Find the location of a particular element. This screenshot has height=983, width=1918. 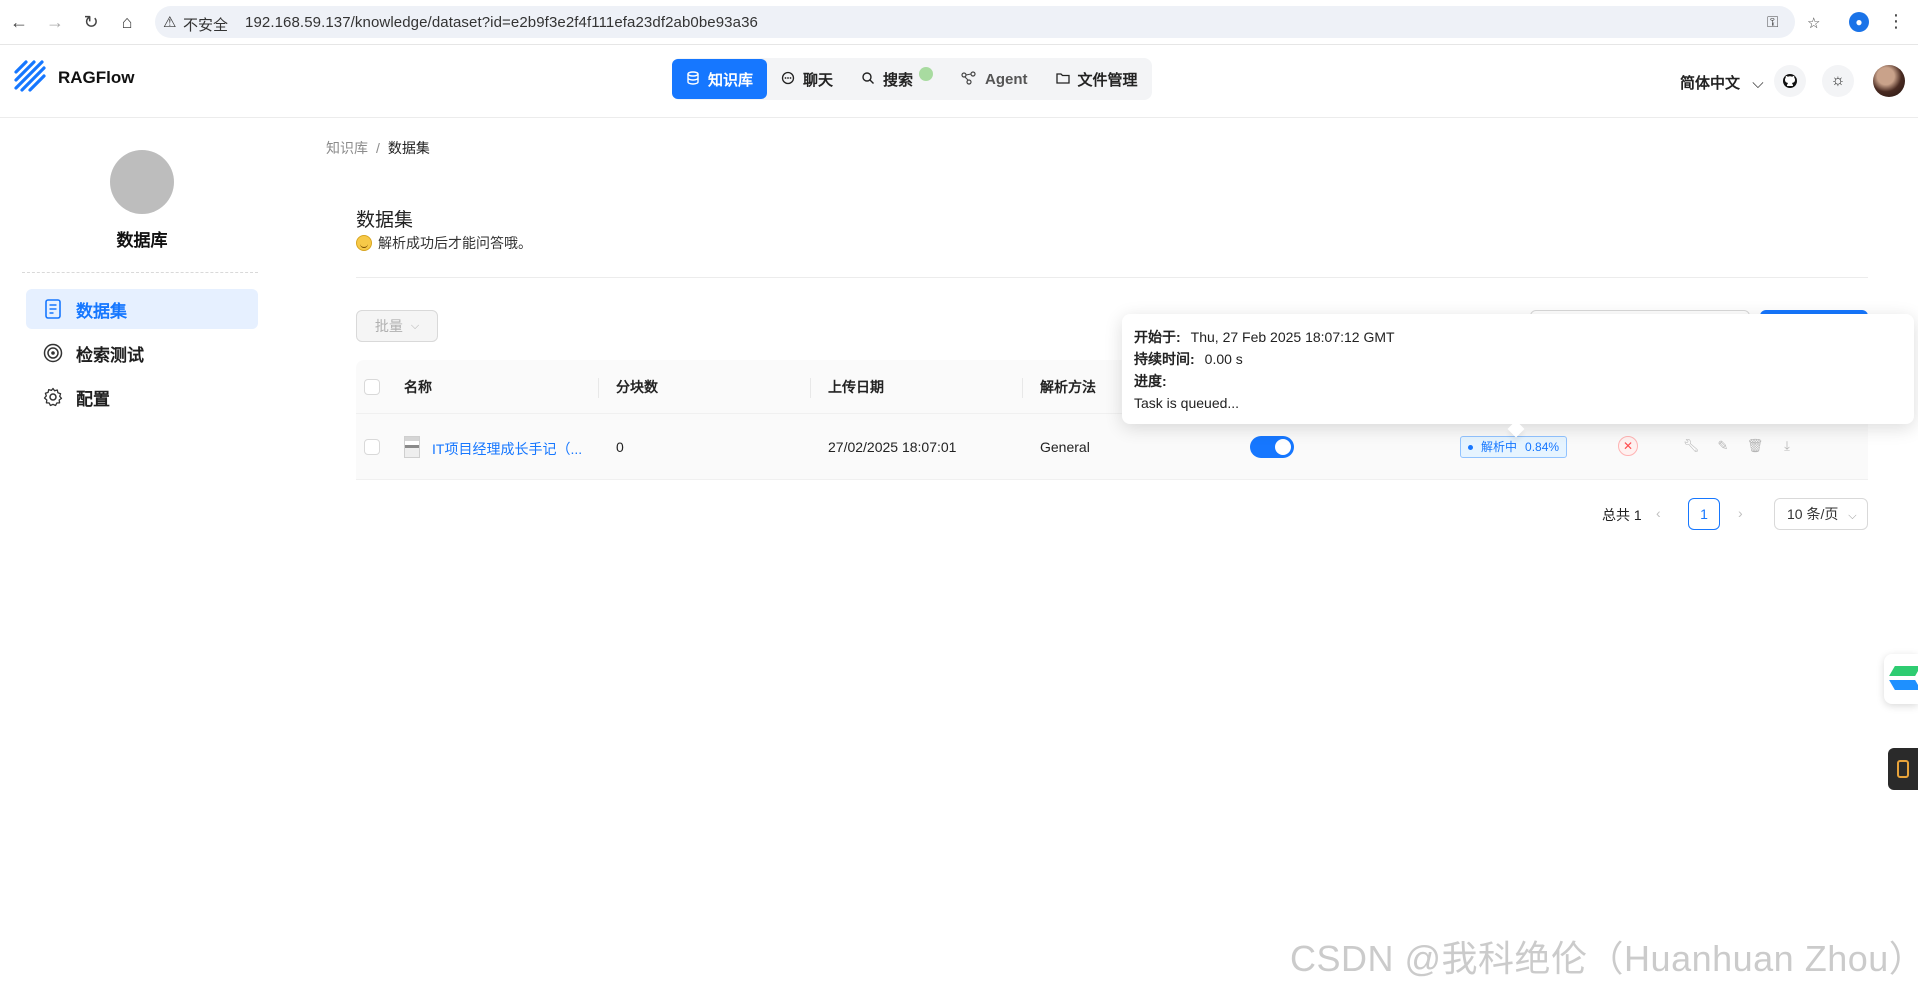

home-icon: ⌂ is located at coordinates (127, 22).